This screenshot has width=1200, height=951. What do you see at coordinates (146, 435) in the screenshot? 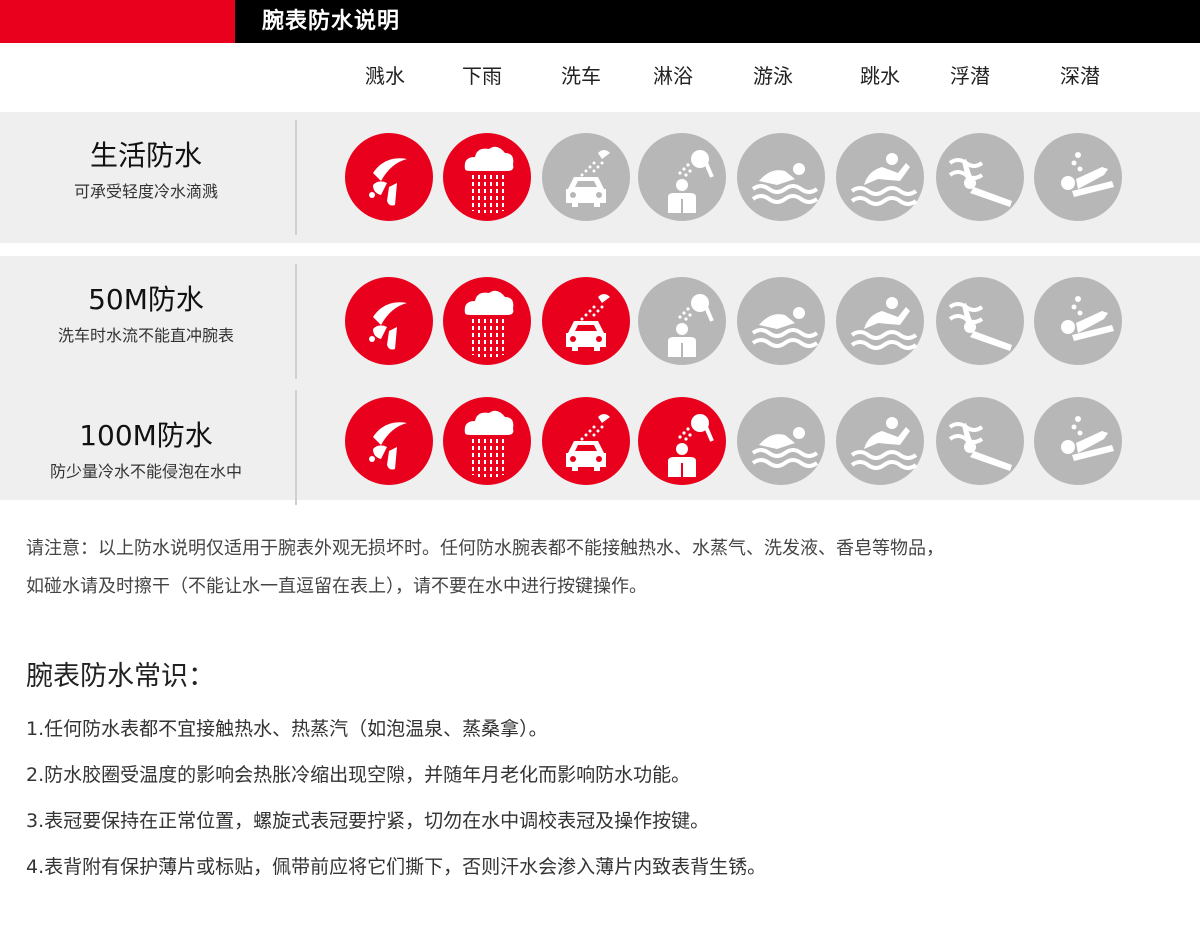
I see `row-title: 100M防水` at bounding box center [146, 435].